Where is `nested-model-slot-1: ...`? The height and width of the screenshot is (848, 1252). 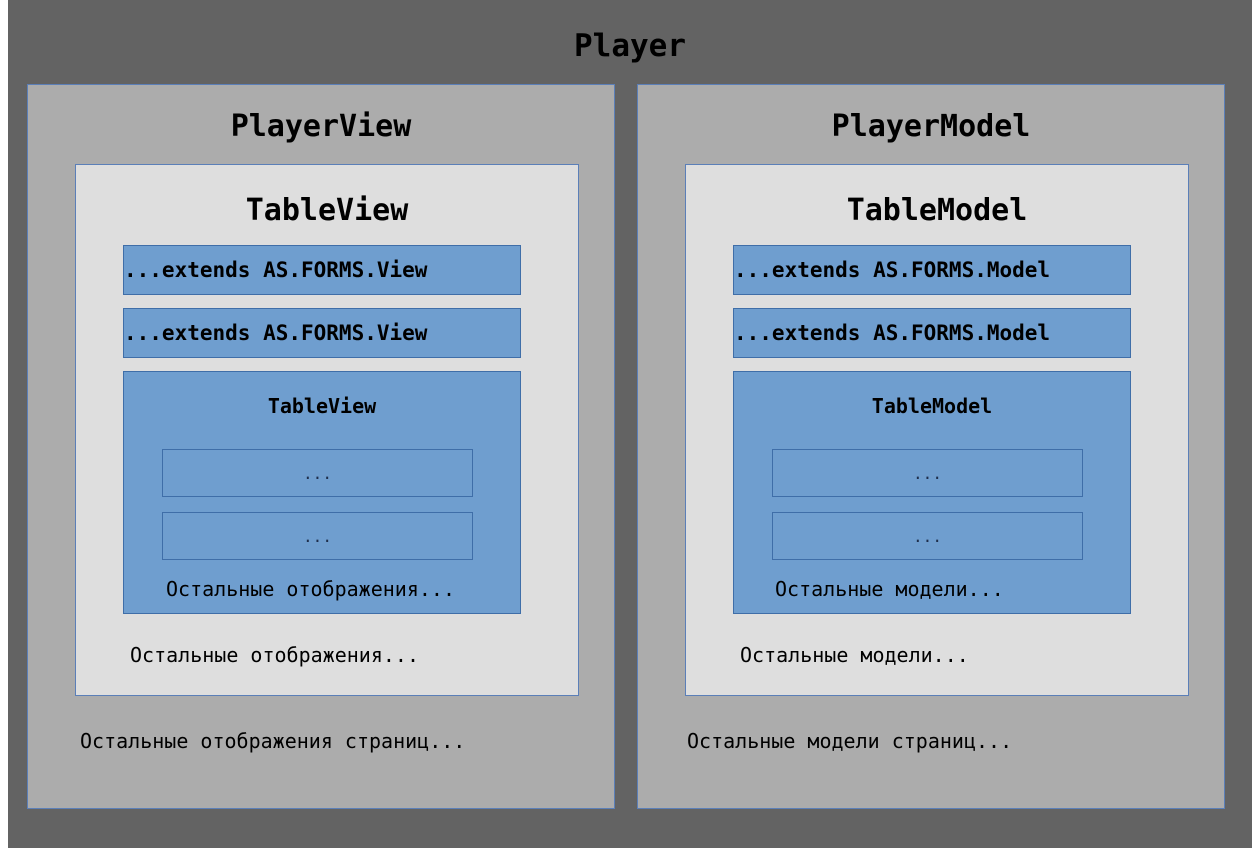
nested-model-slot-1: ... is located at coordinates (927, 473).